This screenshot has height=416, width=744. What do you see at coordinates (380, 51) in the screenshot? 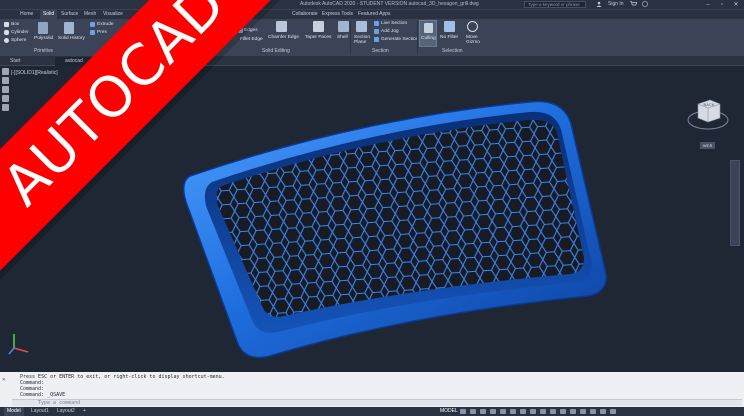
I see `section-group-label: Section` at bounding box center [380, 51].